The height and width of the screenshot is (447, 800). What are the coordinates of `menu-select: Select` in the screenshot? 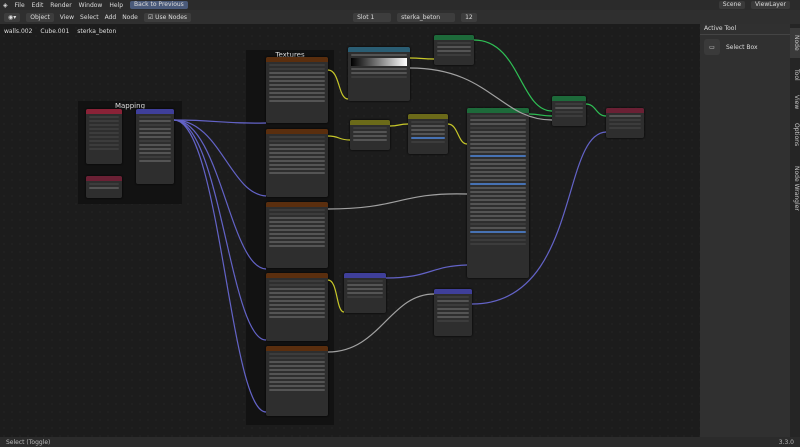 It's located at (89, 17).